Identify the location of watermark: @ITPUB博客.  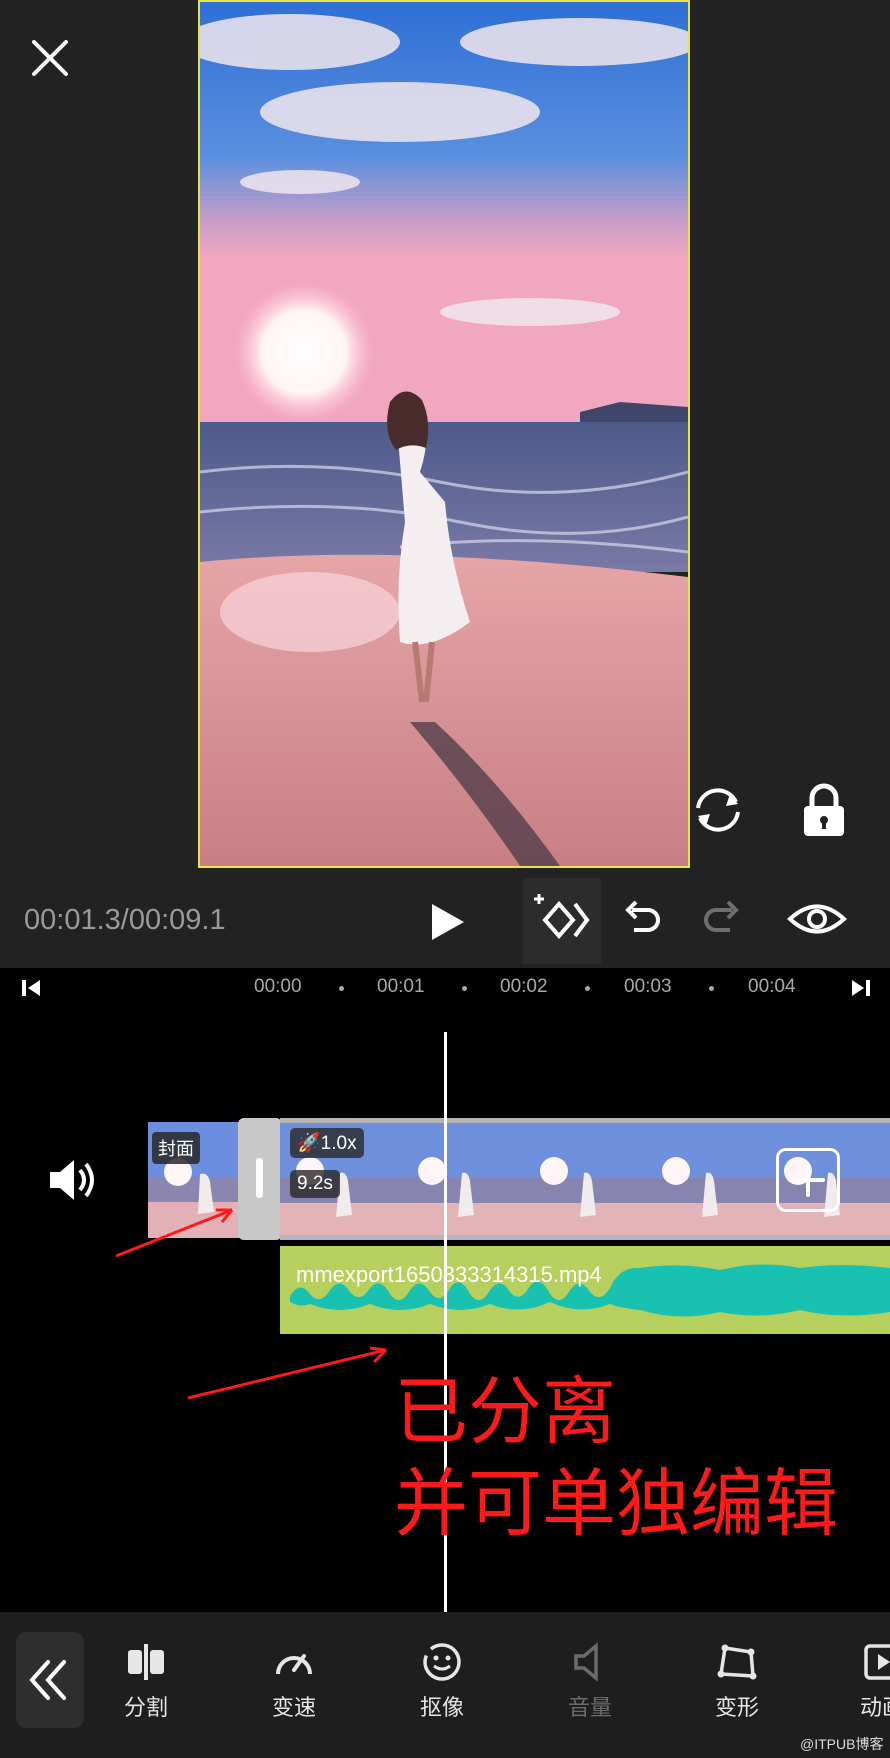
(842, 1744).